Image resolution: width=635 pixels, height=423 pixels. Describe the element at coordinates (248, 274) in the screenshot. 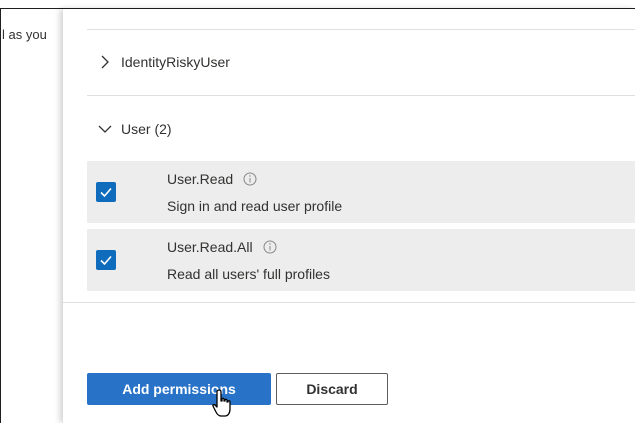

I see `permission-description: Read all users' full profiles` at that location.